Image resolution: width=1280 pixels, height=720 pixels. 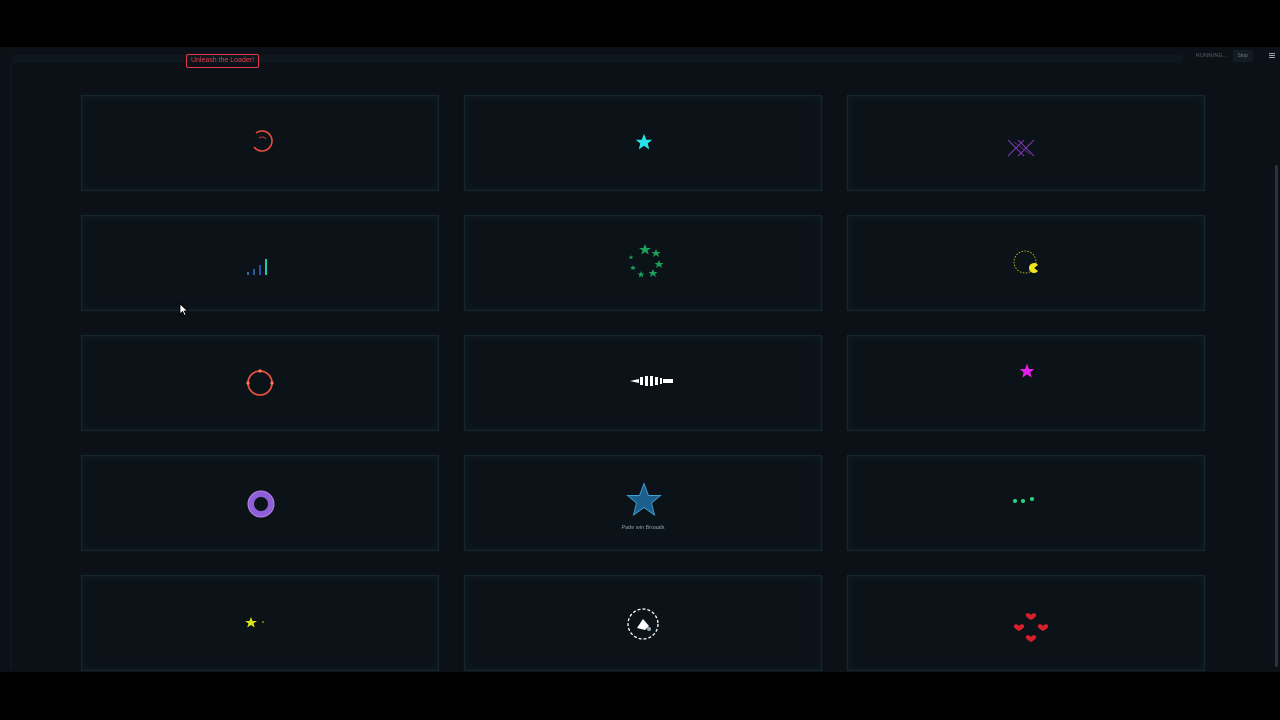 I want to click on purple-crossed-lines-icon, so click(x=1021, y=148).